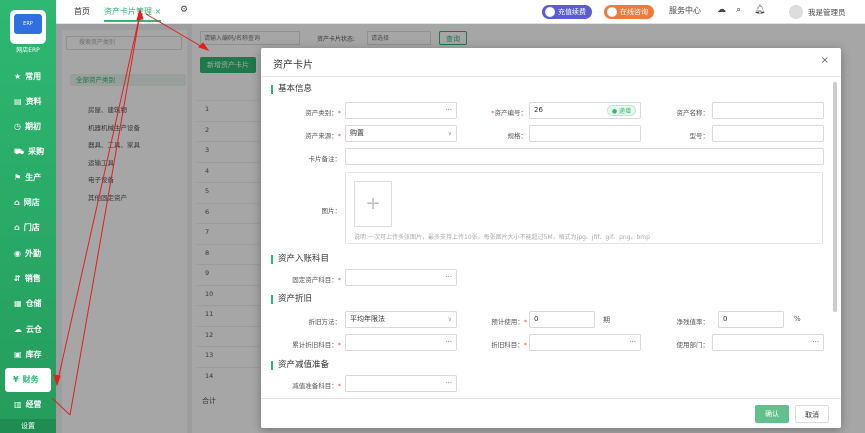  I want to click on service-center-link: 服务中心, so click(685, 10).